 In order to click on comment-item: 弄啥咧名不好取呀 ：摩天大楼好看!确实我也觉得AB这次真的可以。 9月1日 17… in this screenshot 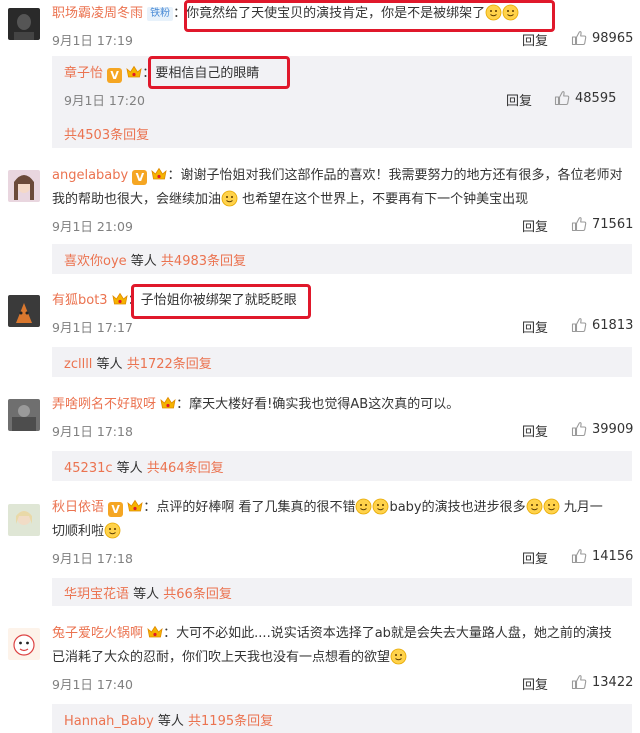, I will do `click(320, 436)`.